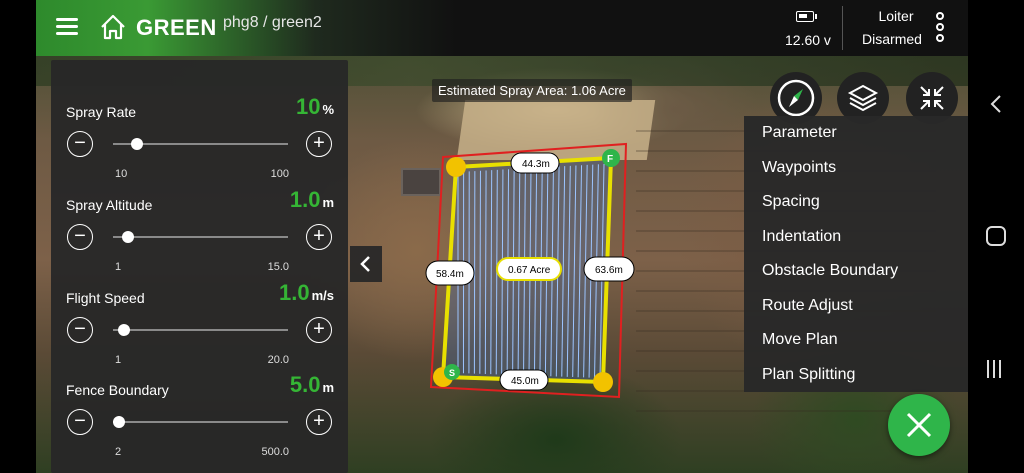 This screenshot has height=473, width=1024. What do you see at coordinates (799, 168) in the screenshot?
I see `menu-item-waypoints: Waypoints` at bounding box center [799, 168].